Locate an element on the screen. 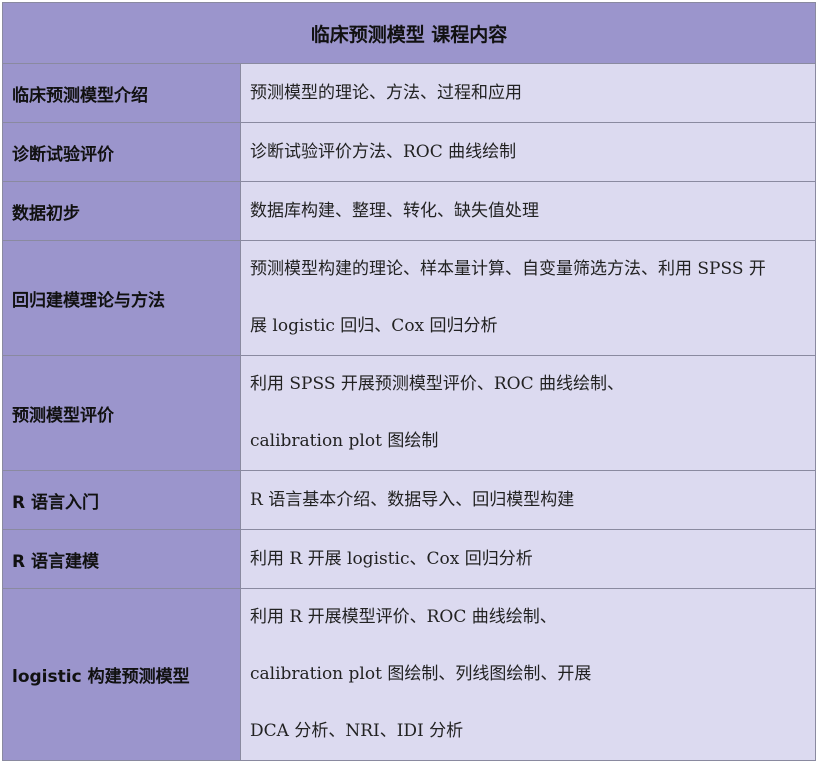 The height and width of the screenshot is (764, 818). topic-cell: R 语言建模 is located at coordinates (121, 559).